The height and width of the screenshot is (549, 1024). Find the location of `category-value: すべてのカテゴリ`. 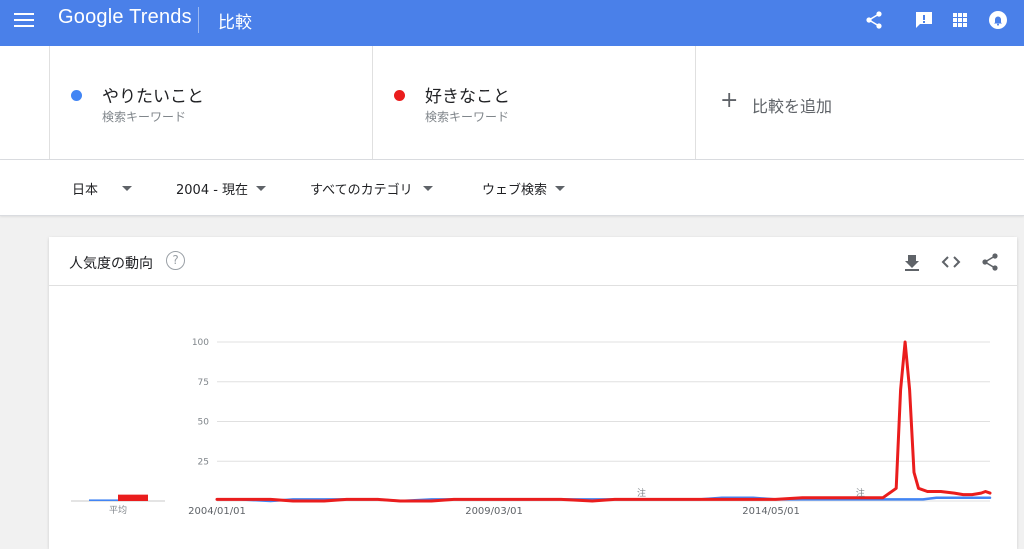

category-value: すべてのカテゴリ is located at coordinates (361, 190).